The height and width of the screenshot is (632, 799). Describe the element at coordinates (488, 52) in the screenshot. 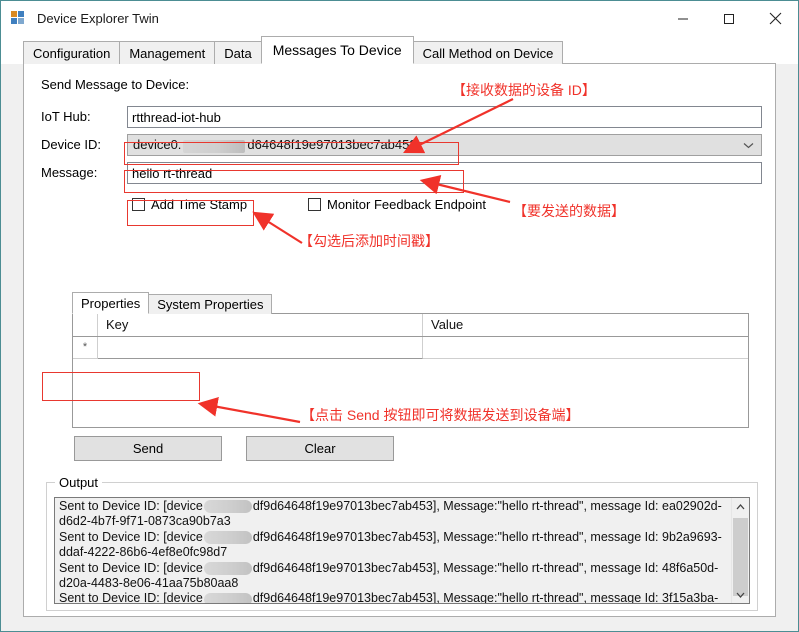

I see `tab-call-method-on-device: Call Method on Device` at that location.